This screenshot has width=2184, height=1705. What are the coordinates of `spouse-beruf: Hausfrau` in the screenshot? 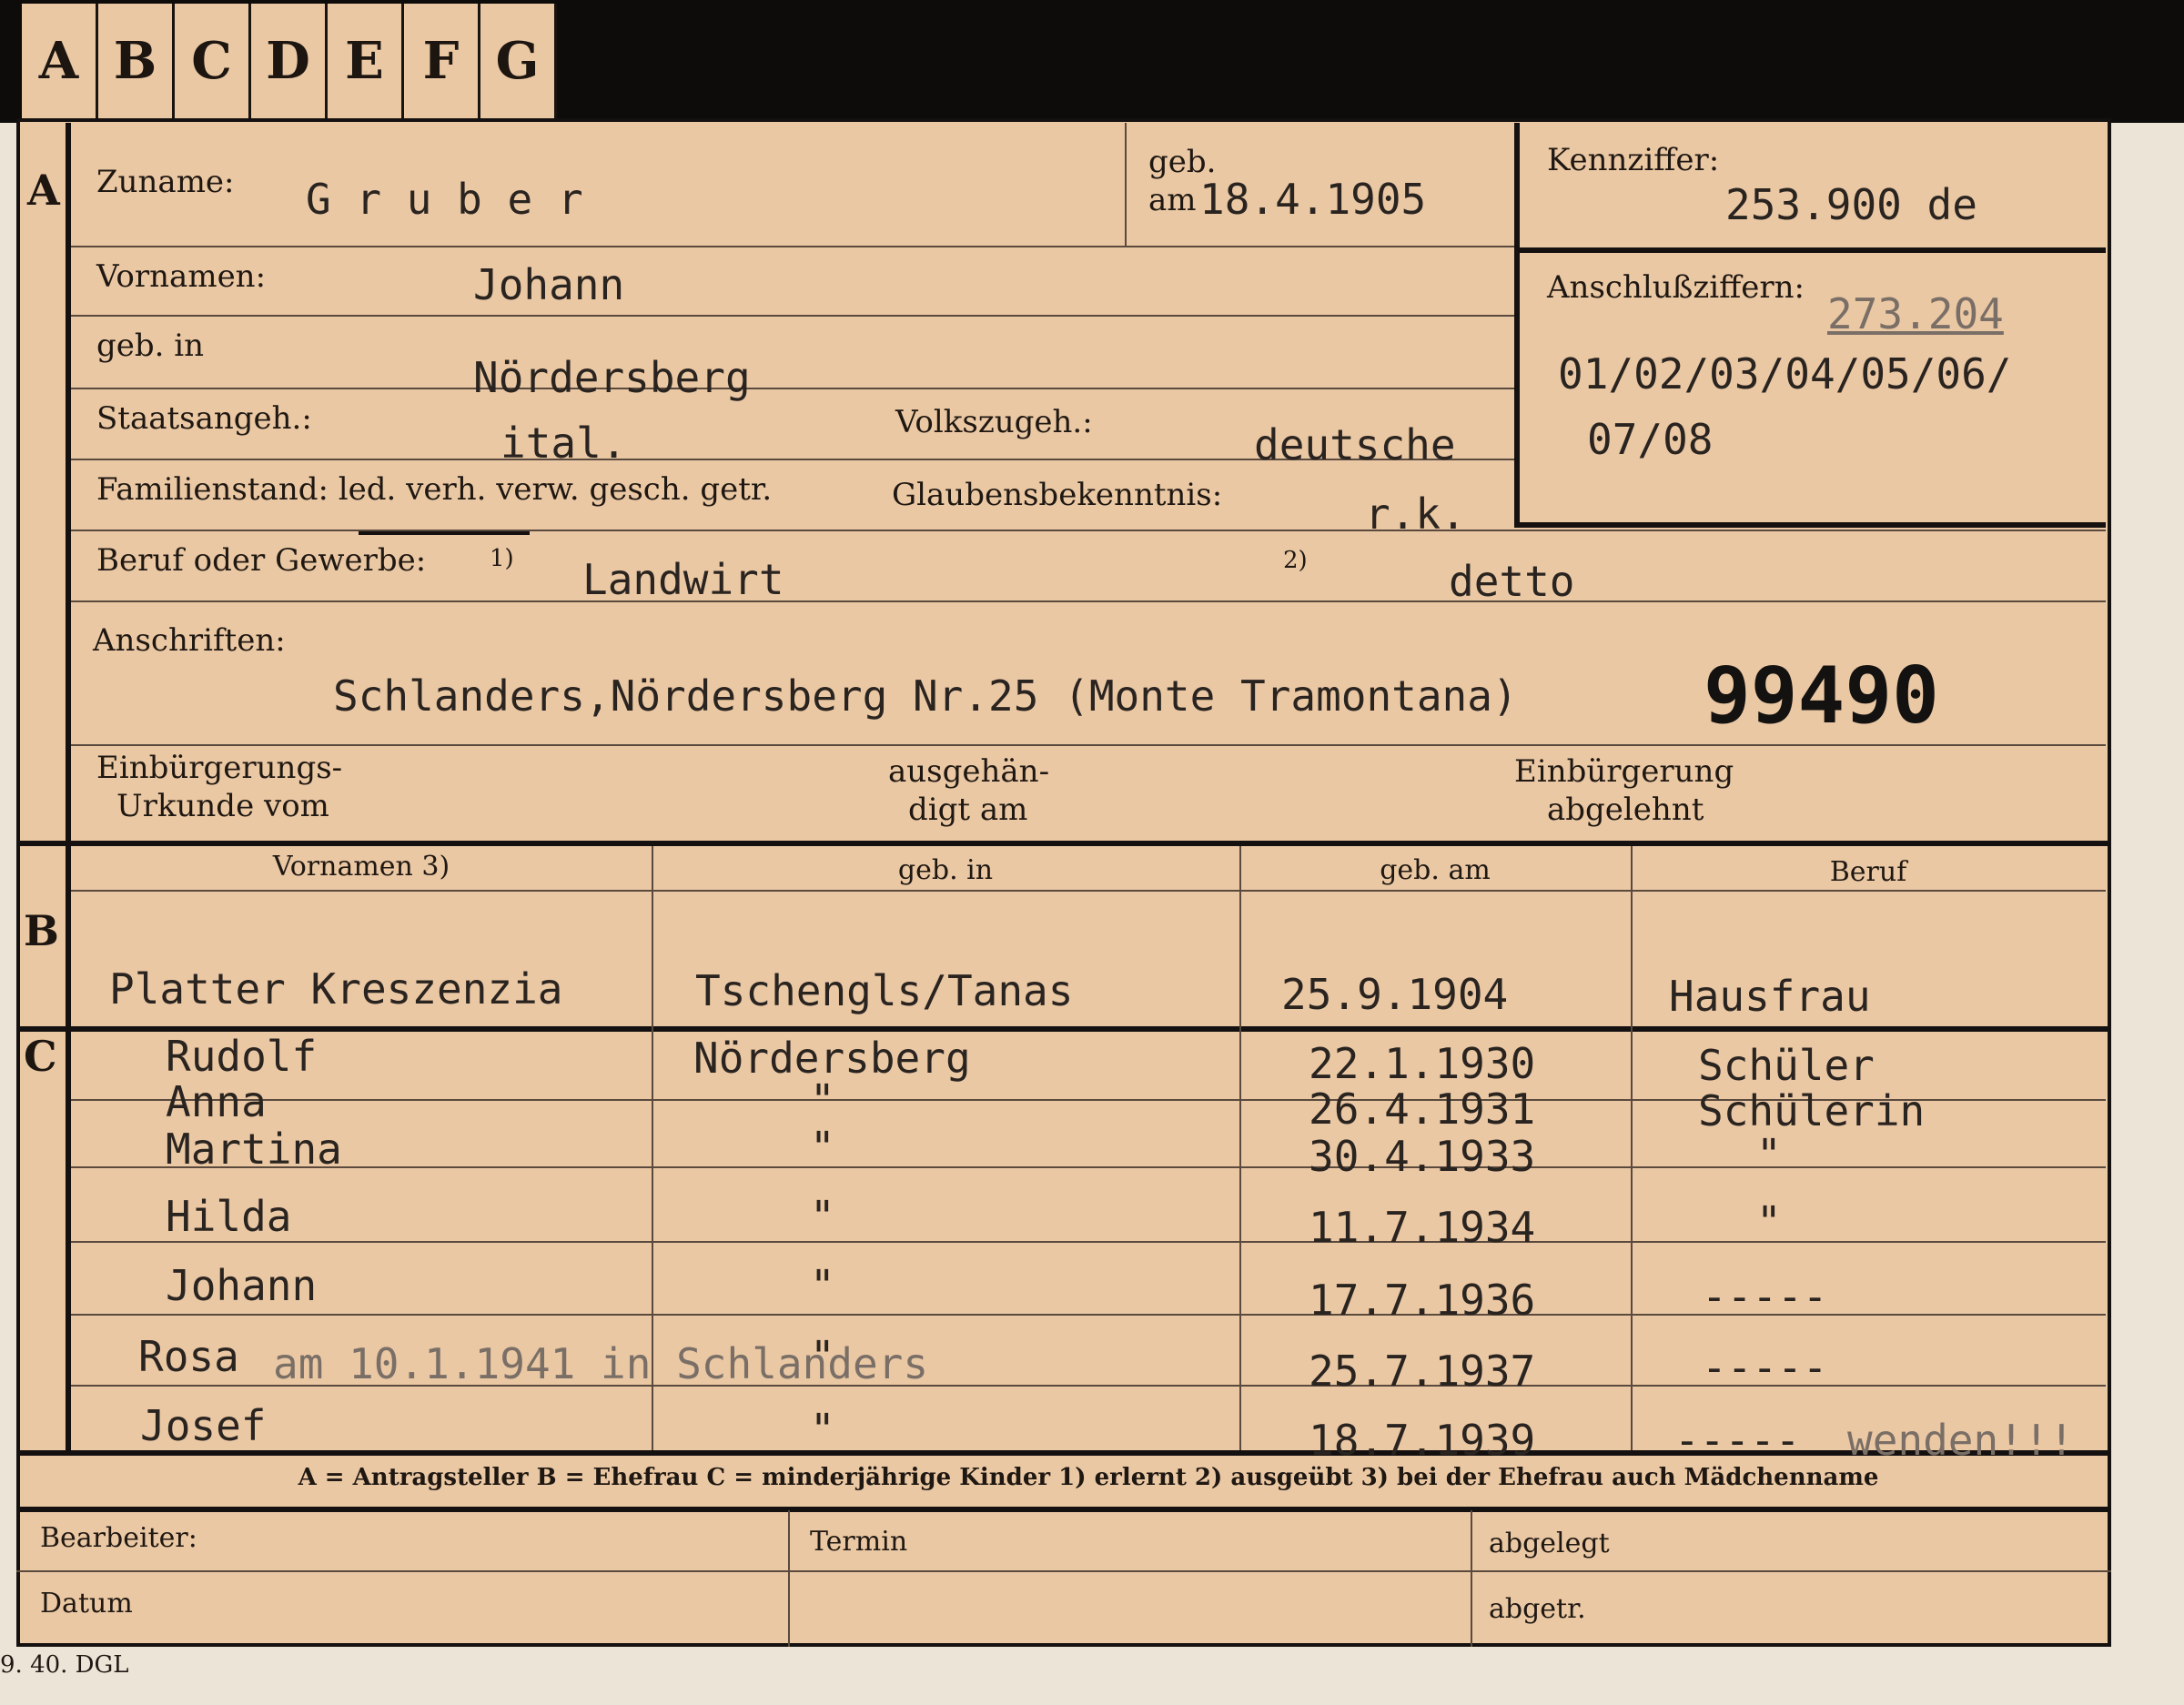 It's located at (1770, 996).